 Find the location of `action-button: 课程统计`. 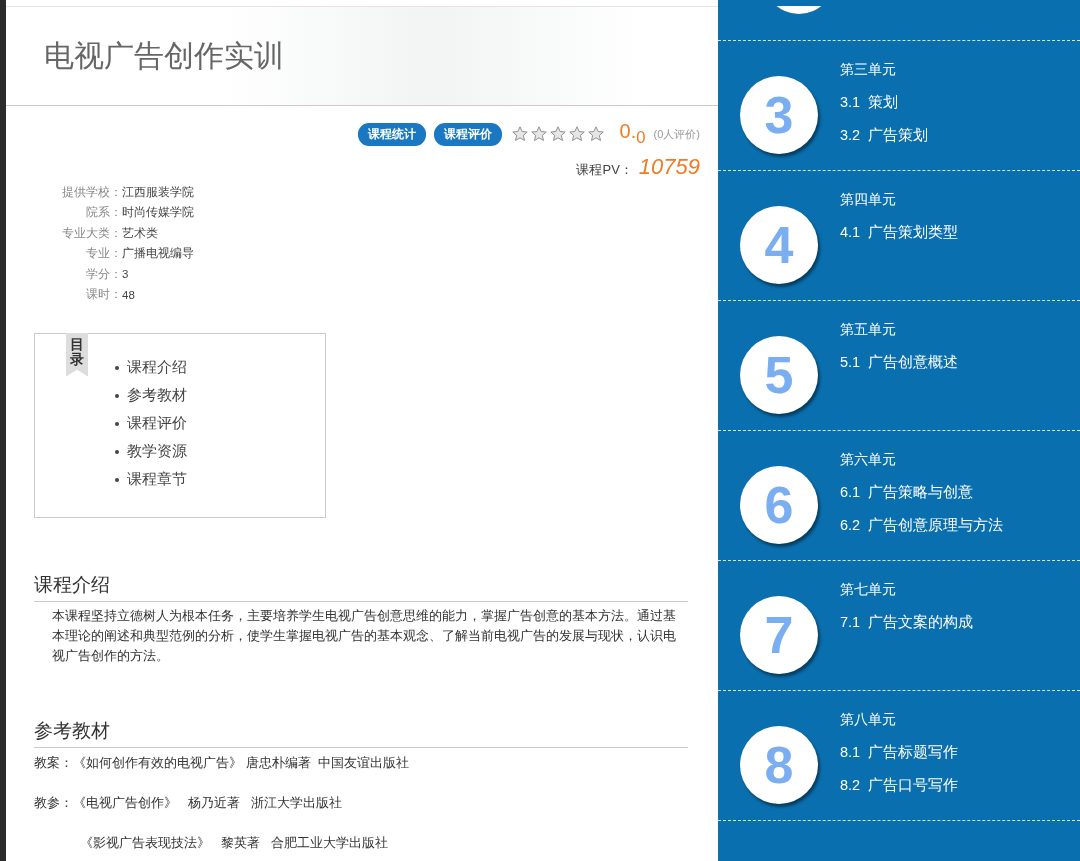

action-button: 课程统计 is located at coordinates (391, 134).